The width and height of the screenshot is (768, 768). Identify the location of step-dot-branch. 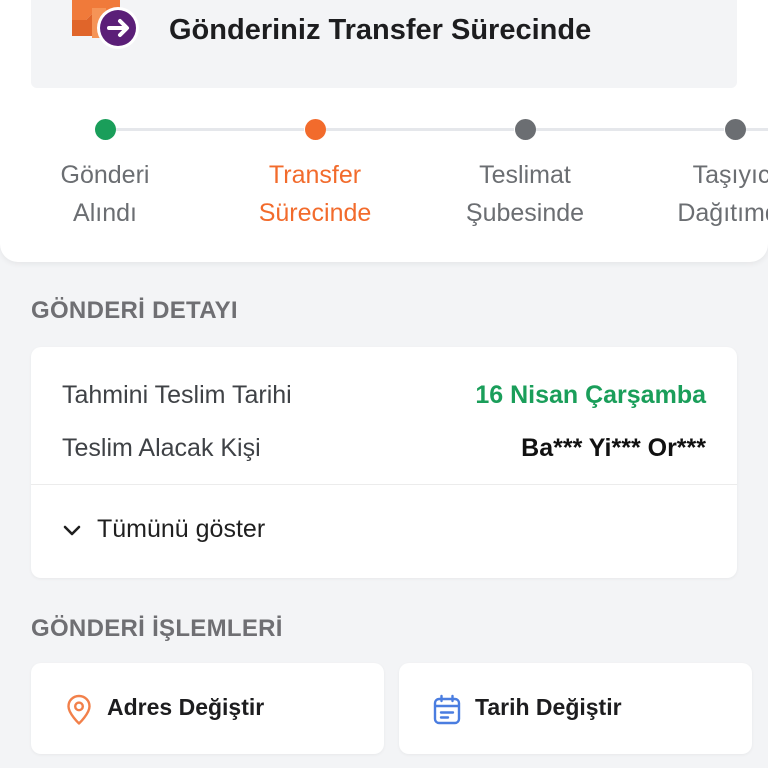
(525, 129).